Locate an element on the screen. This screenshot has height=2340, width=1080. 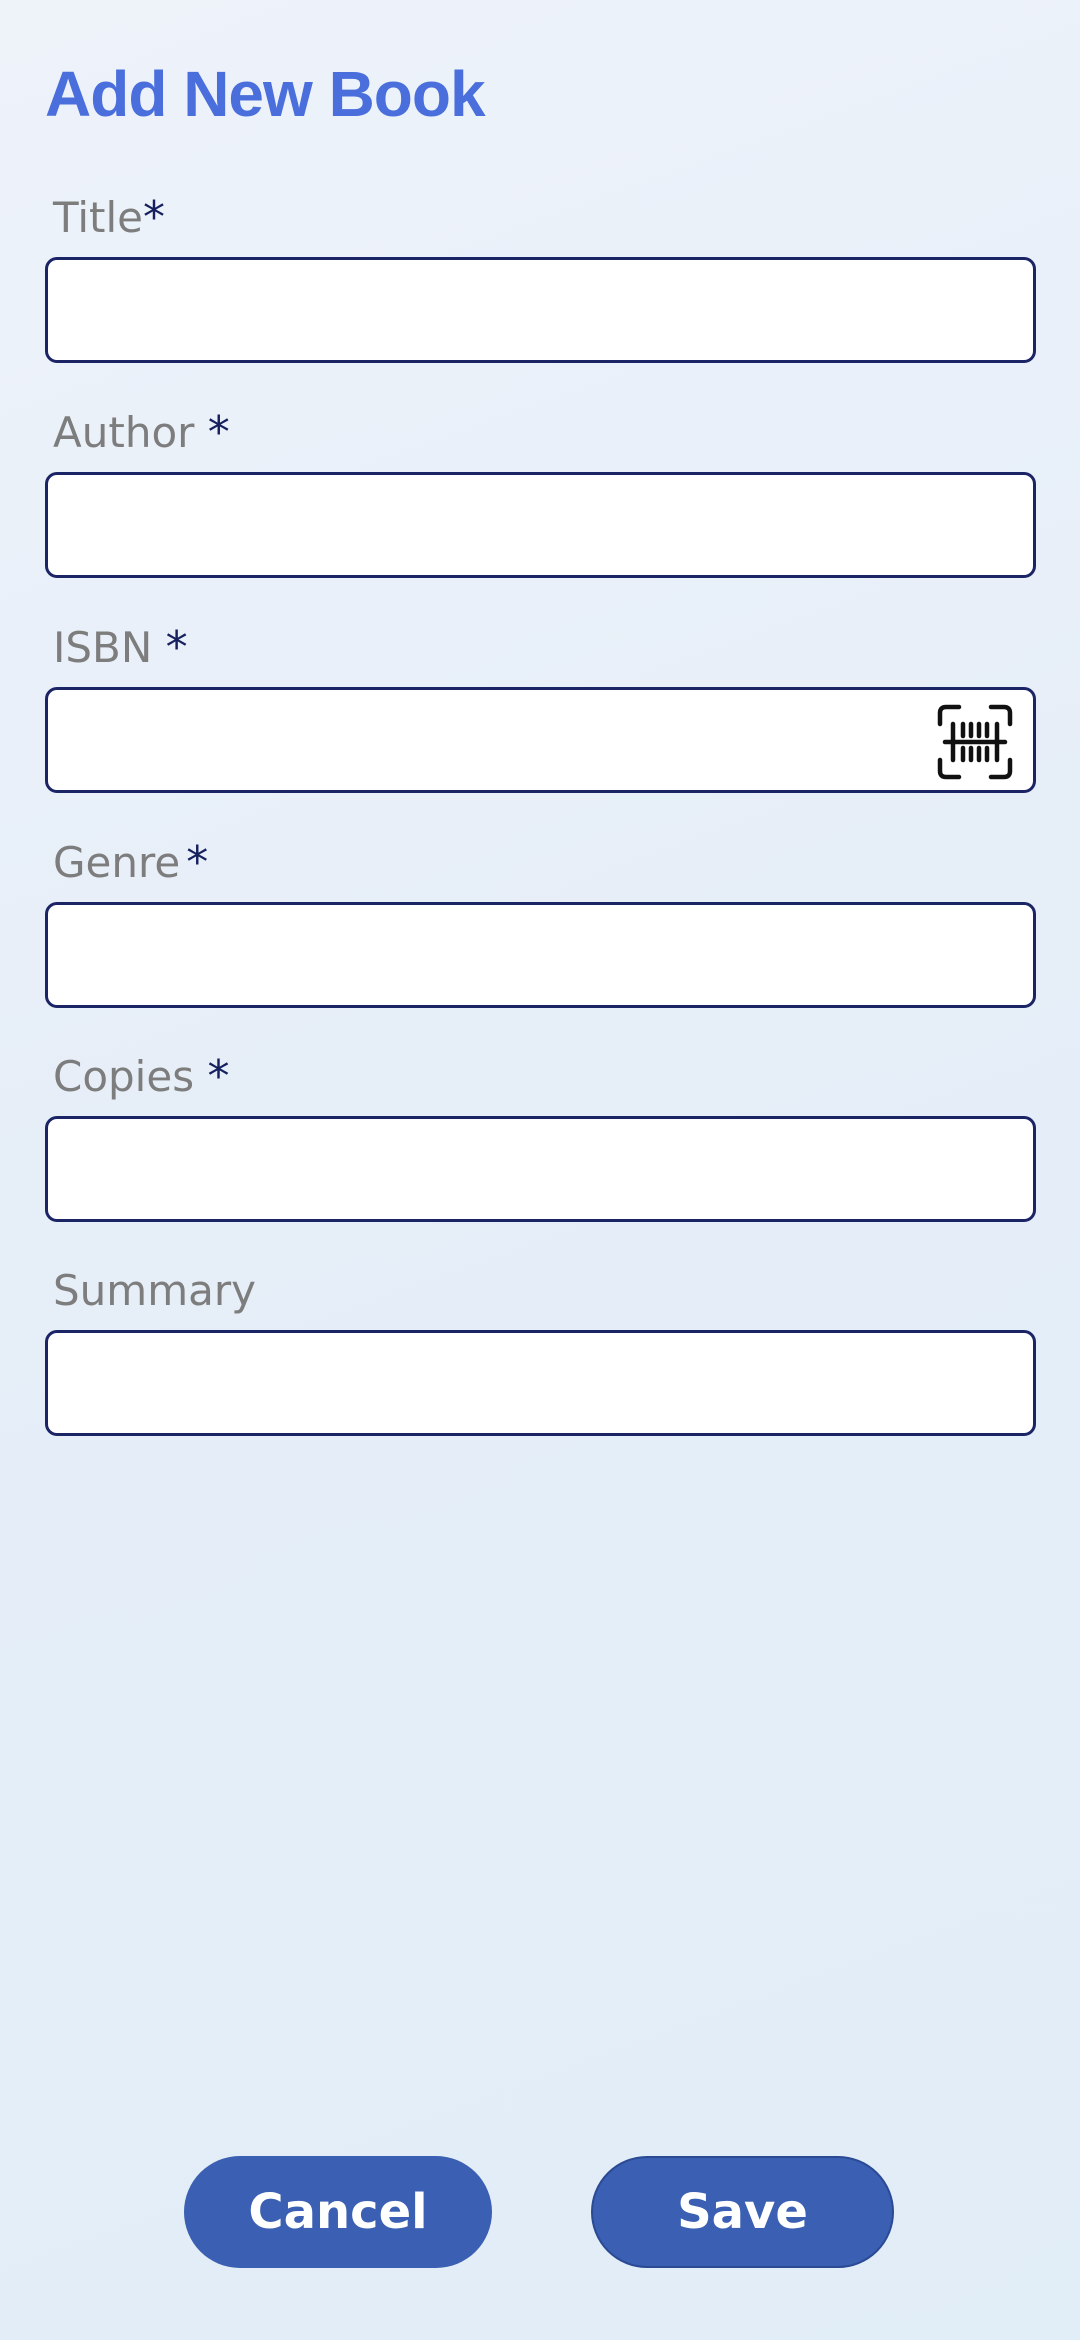
page-title: Add New Book is located at coordinates (265, 94).